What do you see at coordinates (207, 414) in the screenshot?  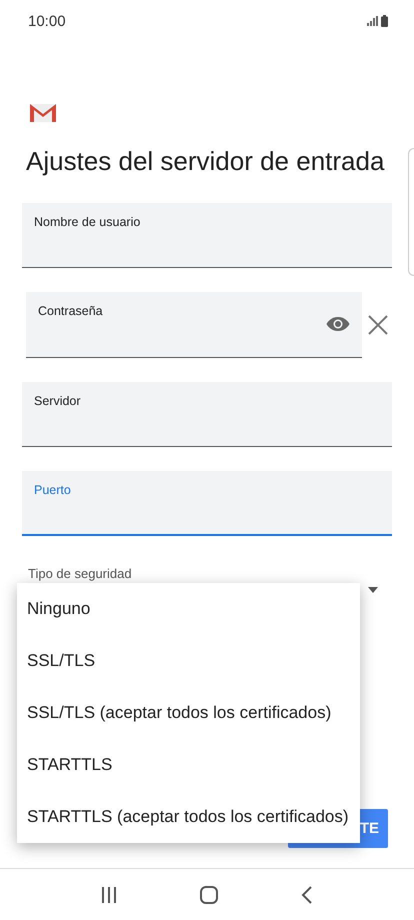 I see `input-field: Servidor` at bounding box center [207, 414].